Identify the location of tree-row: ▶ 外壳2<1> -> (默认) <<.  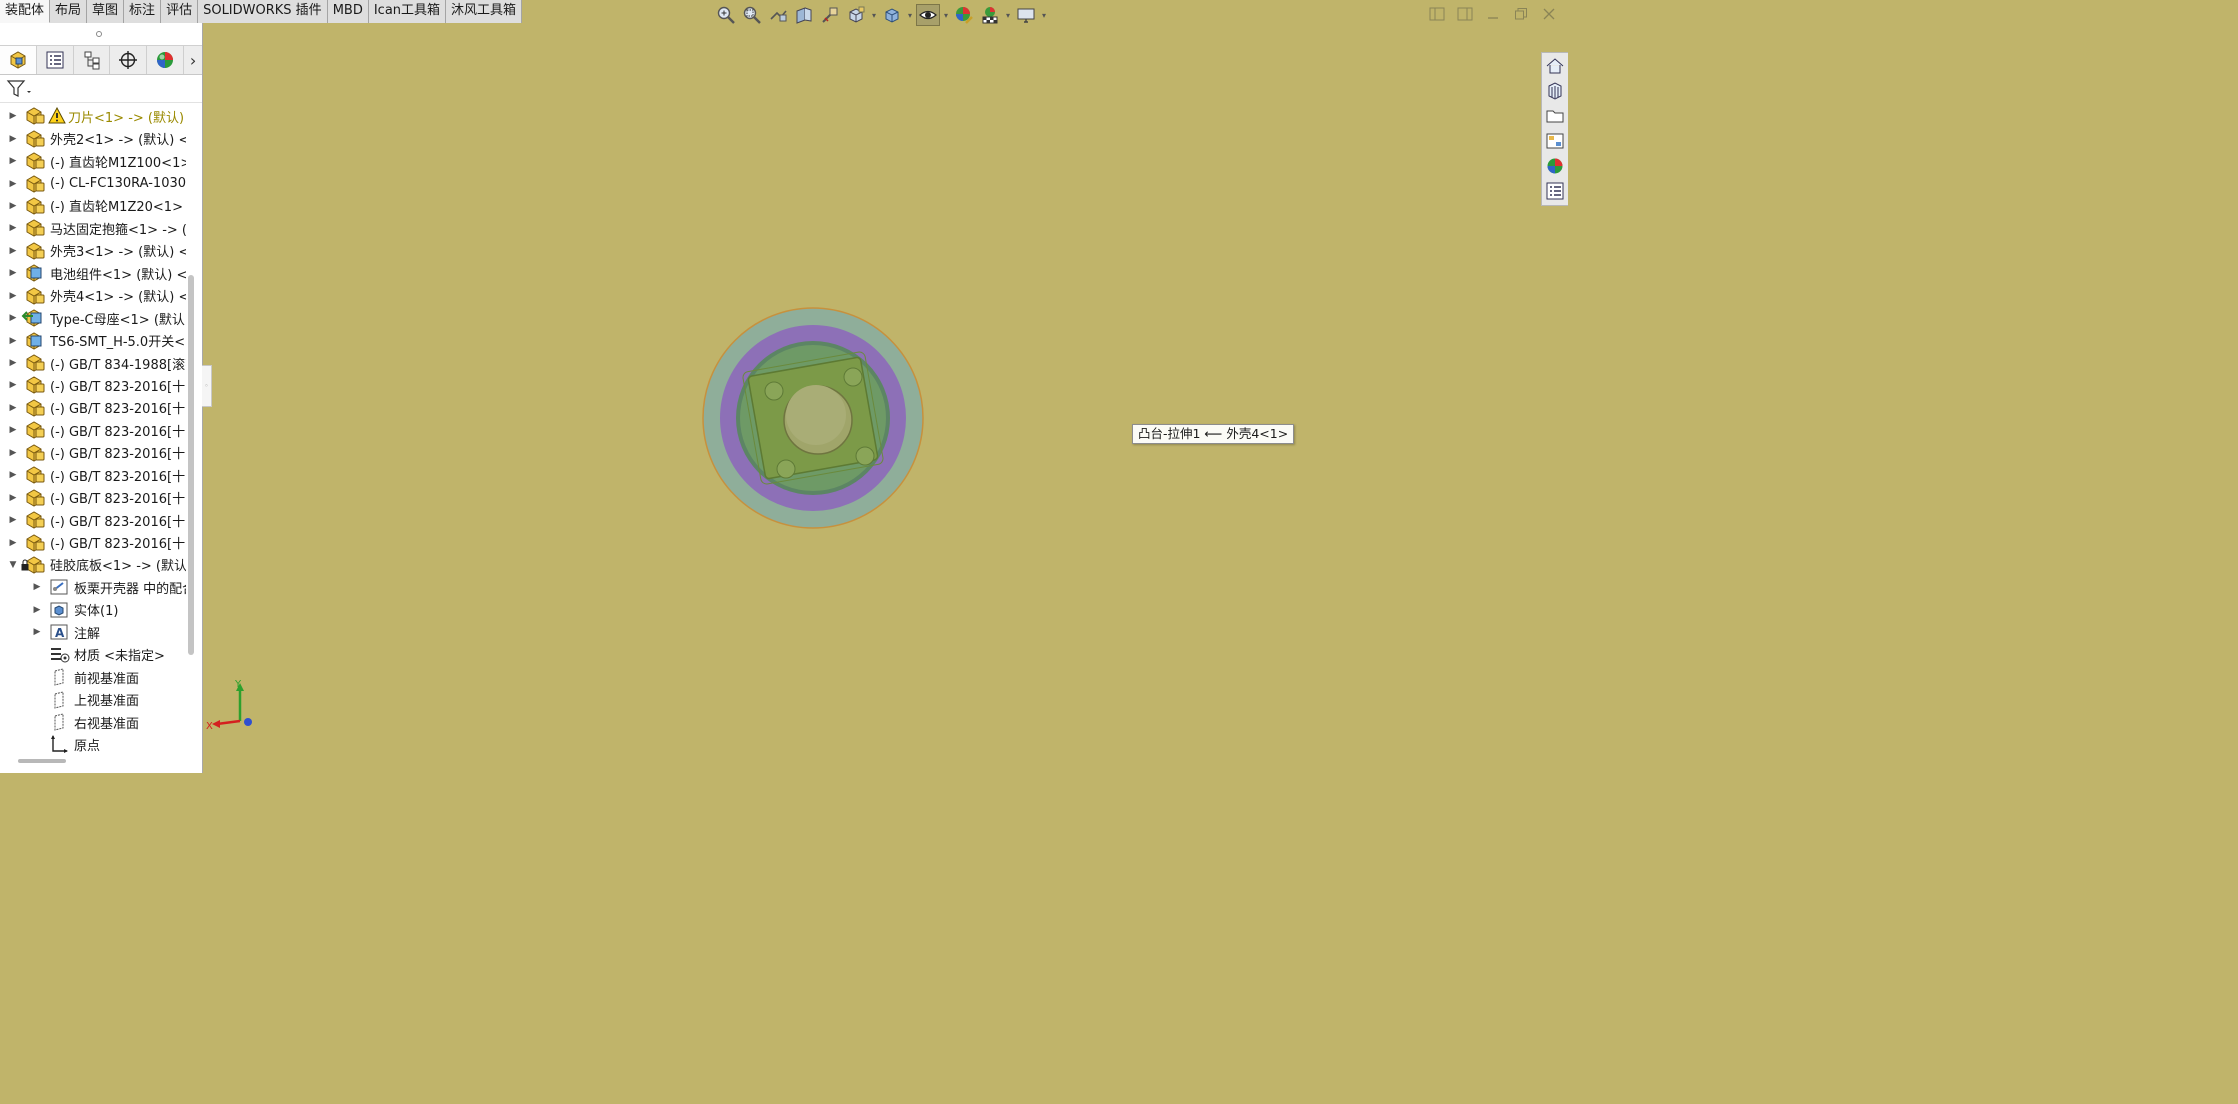
(93, 138).